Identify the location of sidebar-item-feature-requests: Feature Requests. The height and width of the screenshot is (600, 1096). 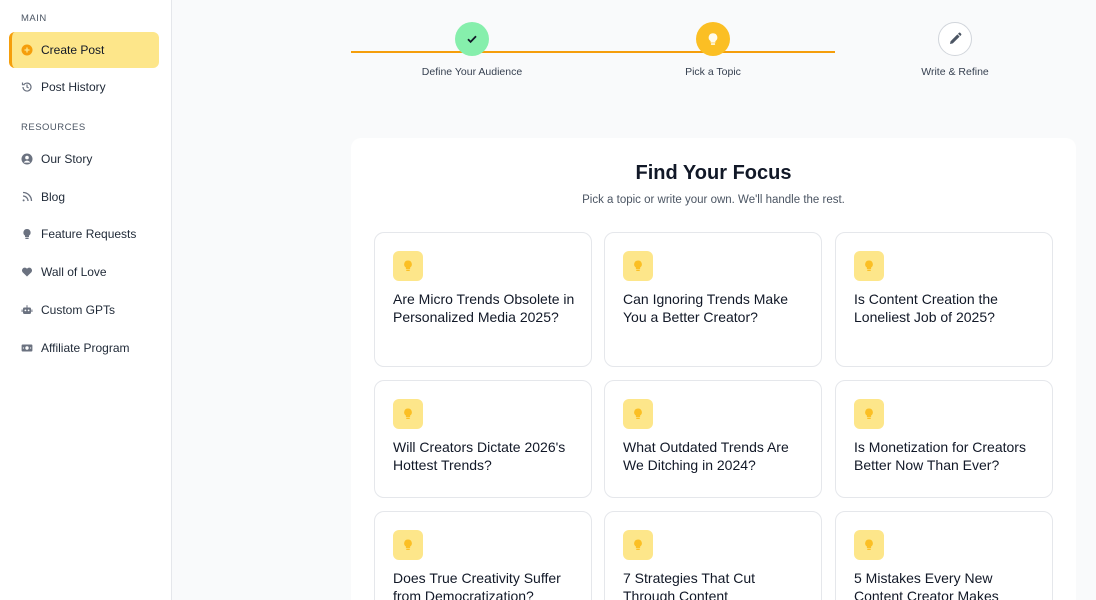
(84, 234).